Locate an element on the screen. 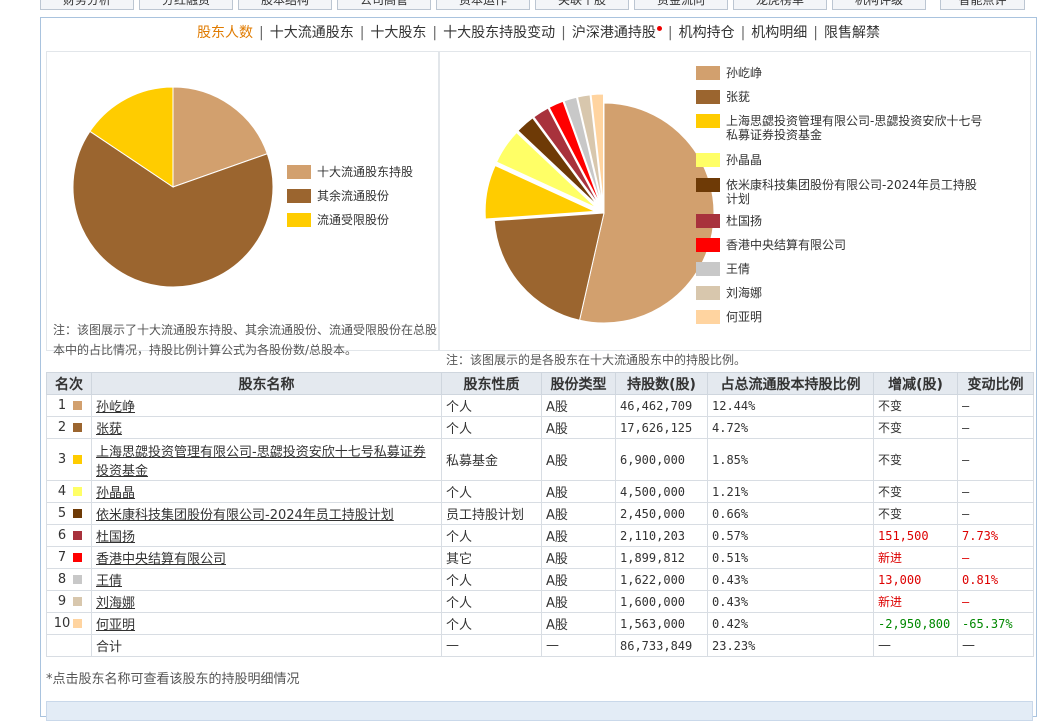  shareholder-name-link: 王倩 is located at coordinates (109, 581).